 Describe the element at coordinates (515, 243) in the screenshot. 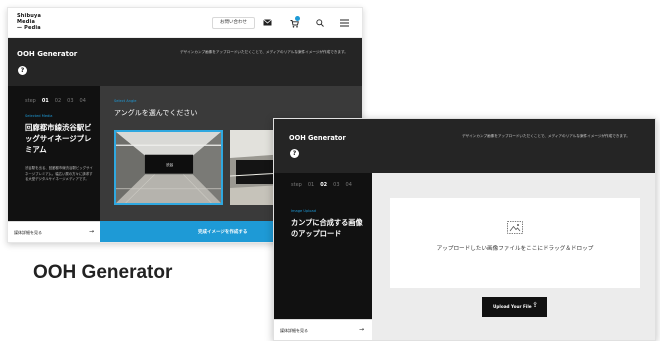

I see `file-dropzone: アップロードしたい画像ファイルをここにドラッグ＆ドロップ` at that location.